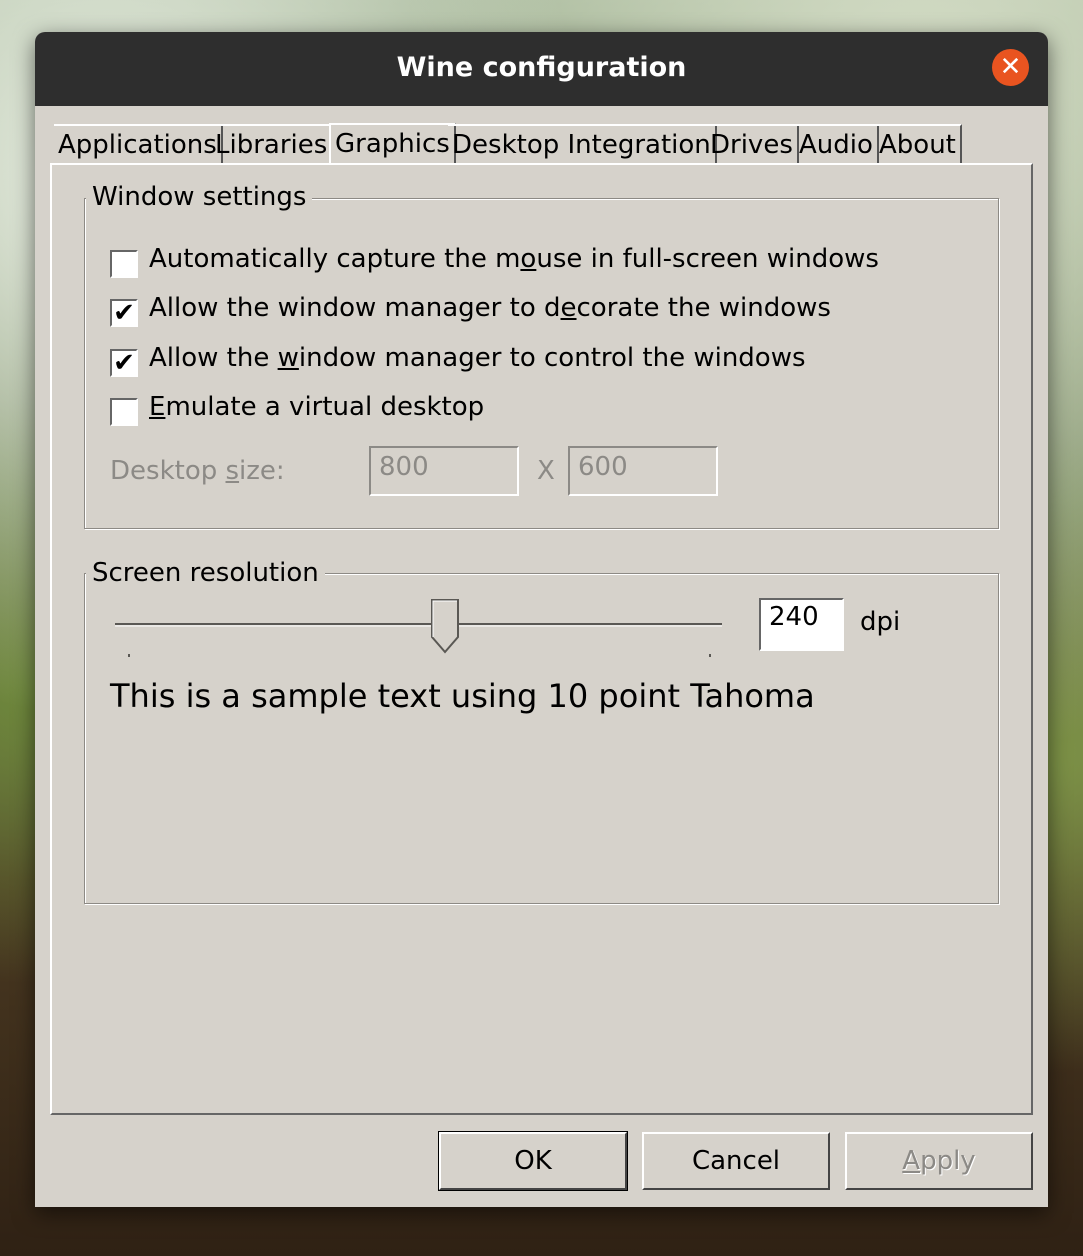 This screenshot has height=1256, width=1083. Describe the element at coordinates (752, 144) in the screenshot. I see `tab-drives: Drives` at that location.